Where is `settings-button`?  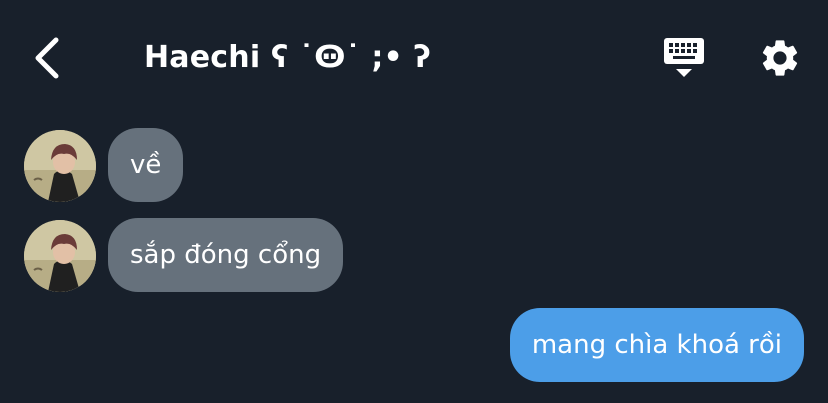
settings-button is located at coordinates (780, 58).